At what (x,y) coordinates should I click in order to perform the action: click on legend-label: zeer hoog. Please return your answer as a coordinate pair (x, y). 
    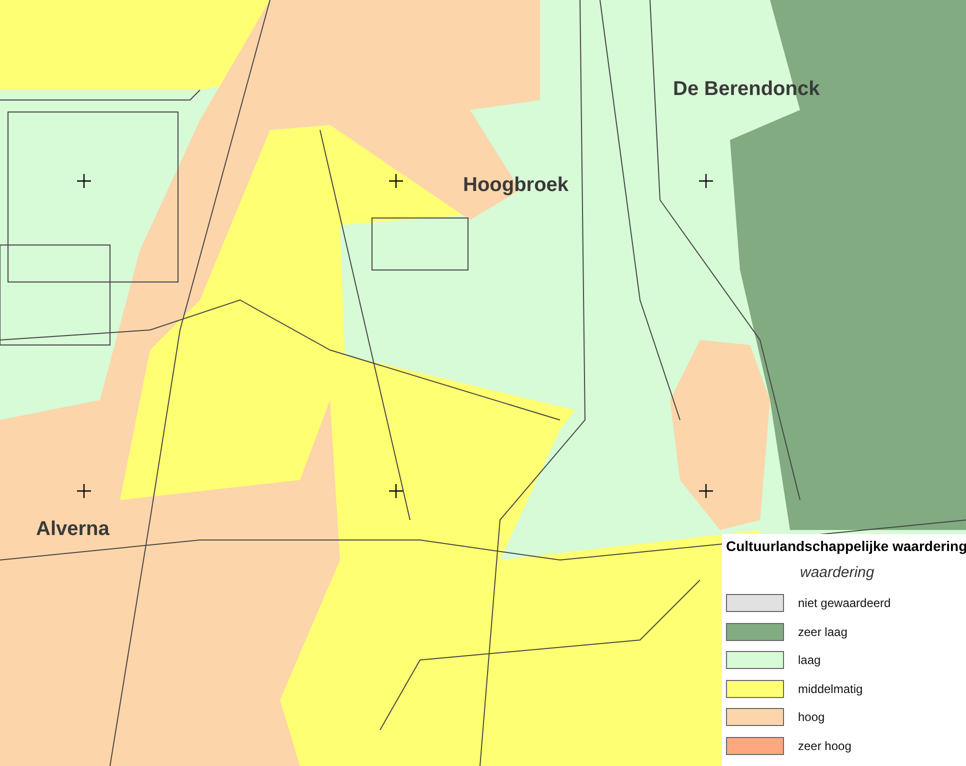
    Looking at the image, I should click on (825, 745).